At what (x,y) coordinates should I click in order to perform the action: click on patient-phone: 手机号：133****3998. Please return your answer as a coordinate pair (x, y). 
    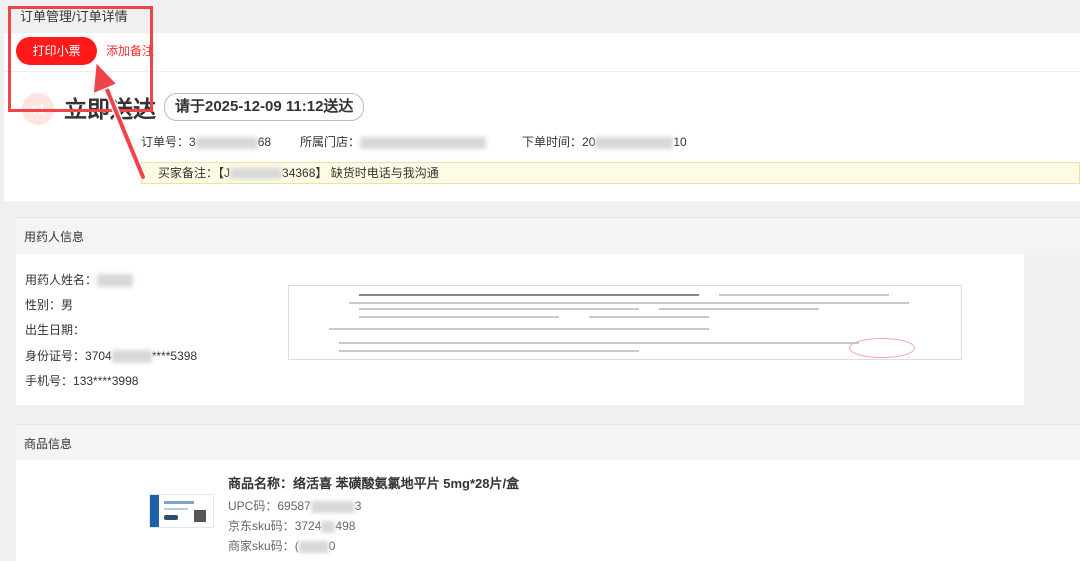
    Looking at the image, I should click on (81, 380).